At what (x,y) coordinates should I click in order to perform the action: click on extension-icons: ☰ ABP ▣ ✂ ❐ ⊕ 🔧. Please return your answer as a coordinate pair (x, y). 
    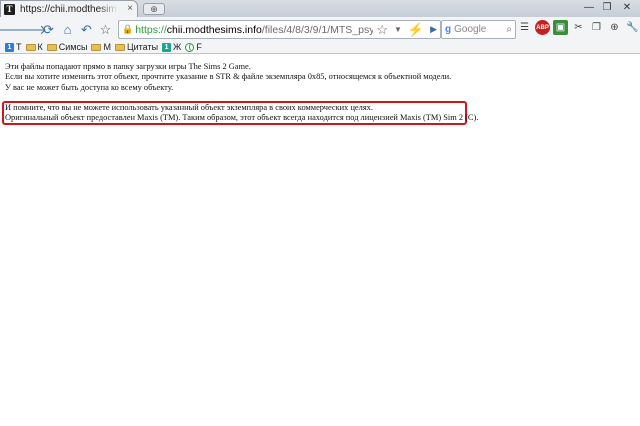
    Looking at the image, I should click on (578, 27).